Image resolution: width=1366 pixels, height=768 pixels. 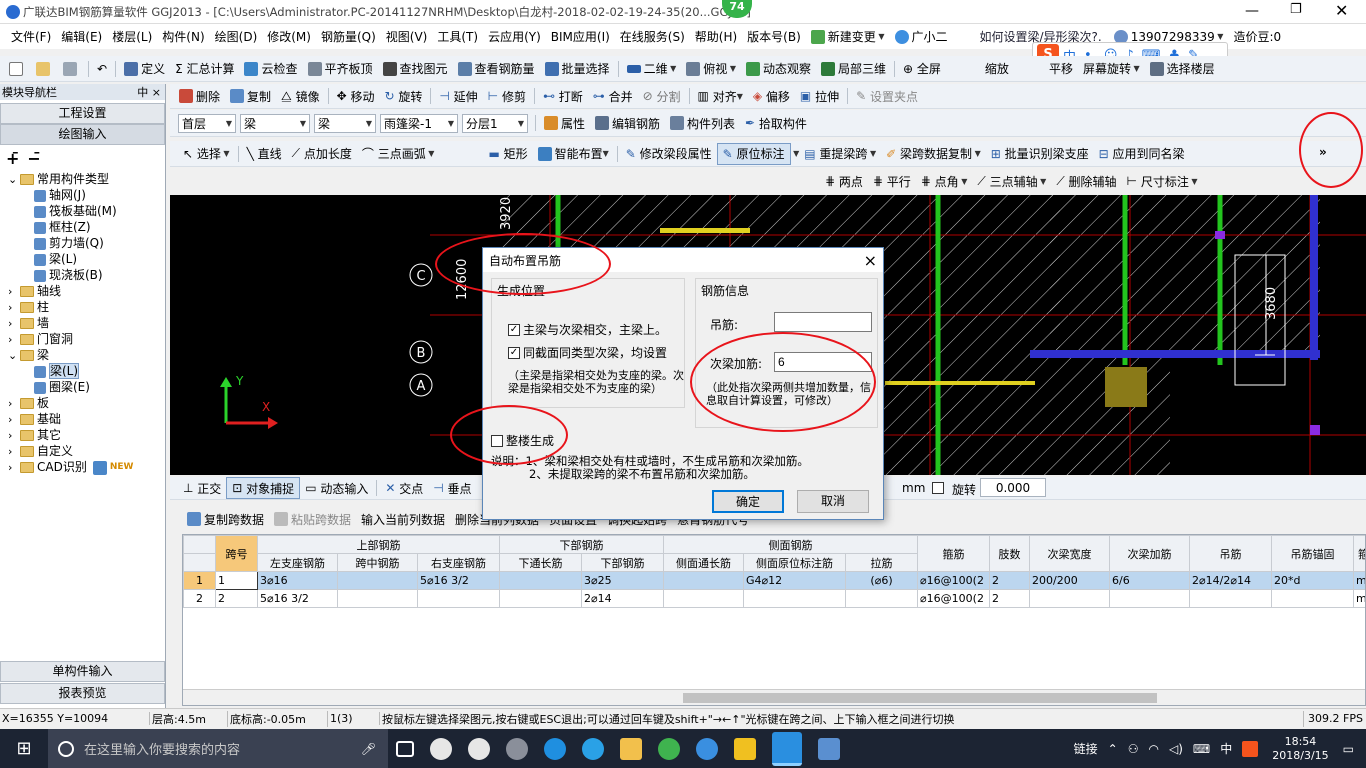 I want to click on col-hanger: 吊筋, so click(x=1231, y=553).